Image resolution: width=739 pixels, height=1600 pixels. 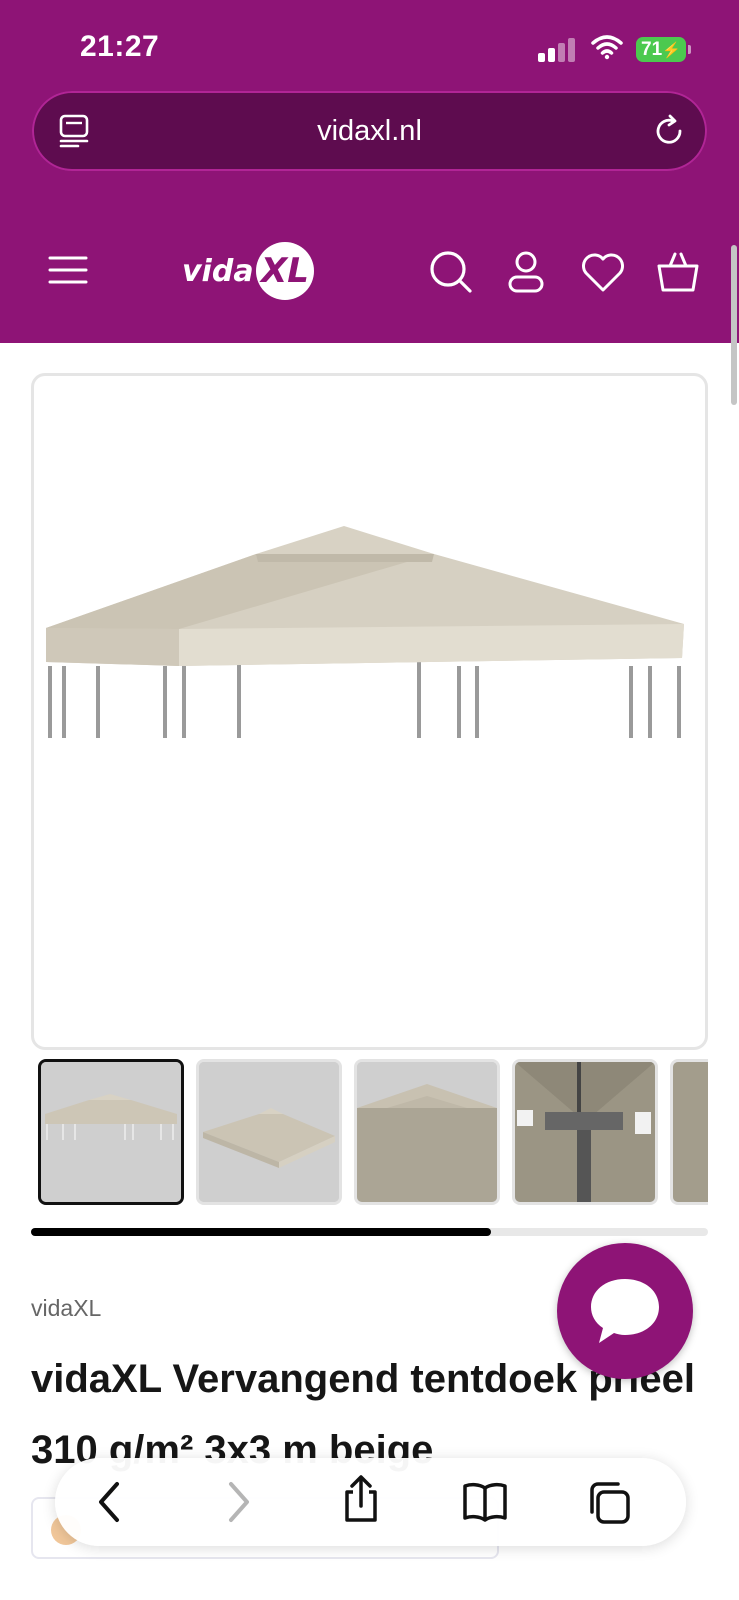 I want to click on battery-indicator: 71⚡, so click(x=663, y=49).